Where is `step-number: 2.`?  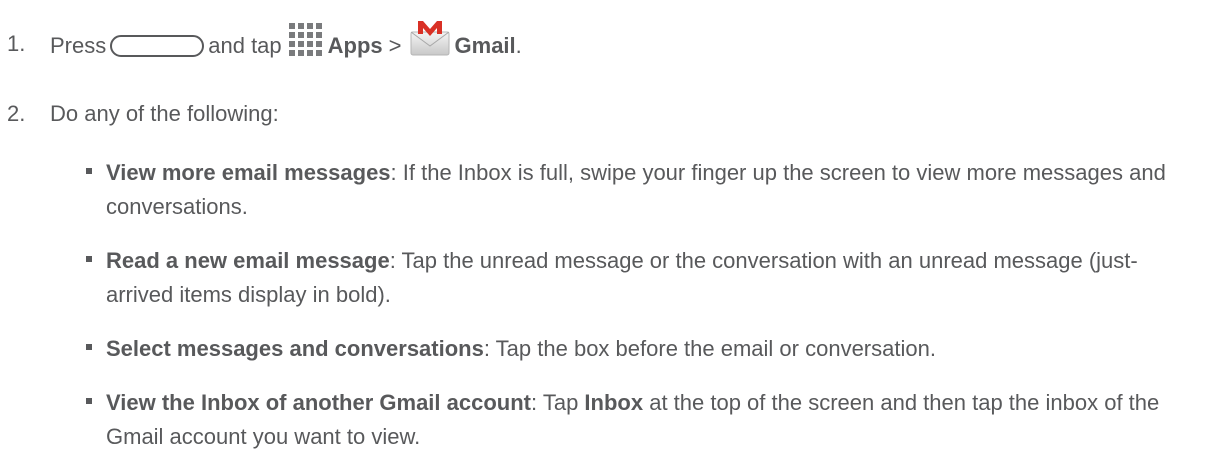
step-number: 2. is located at coordinates (16, 113).